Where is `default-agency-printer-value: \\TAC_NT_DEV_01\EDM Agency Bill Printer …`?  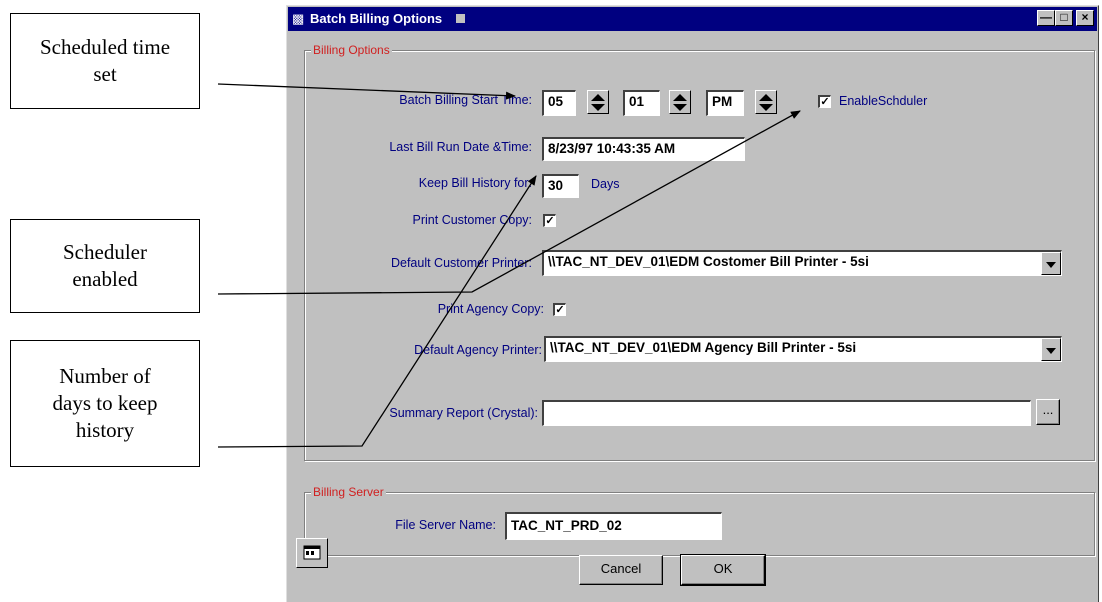
default-agency-printer-value: \\TAC_NT_DEV_01\EDM Agency Bill Printer … is located at coordinates (703, 347).